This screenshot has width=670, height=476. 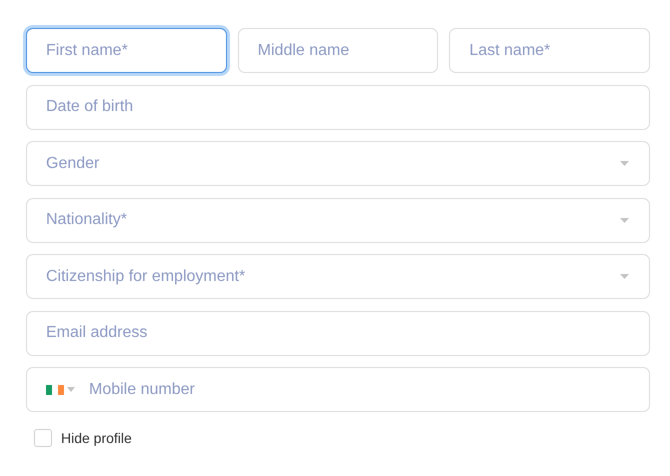 I want to click on input-field: First name*, so click(x=126, y=50).